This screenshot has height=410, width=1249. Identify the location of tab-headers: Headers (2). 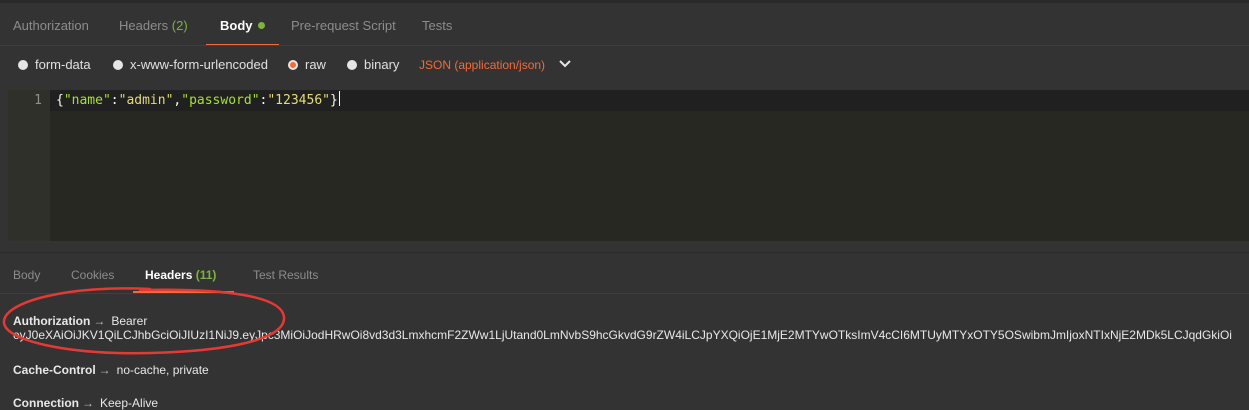
(153, 24).